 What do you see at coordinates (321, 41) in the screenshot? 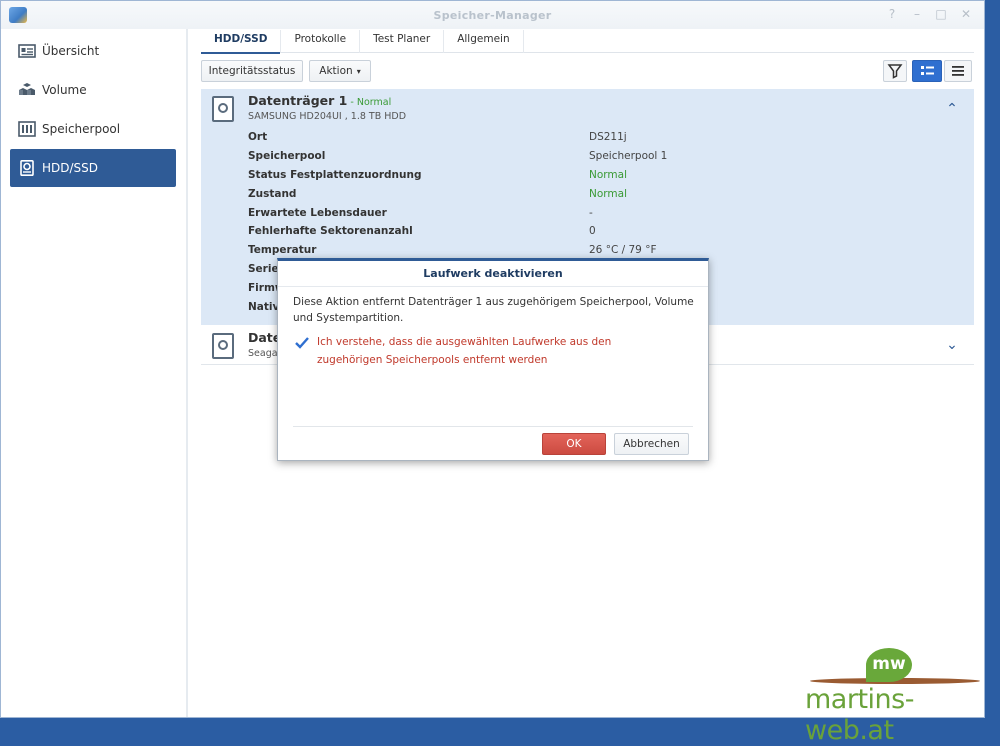
I see `tab-logs: Protokolle` at bounding box center [321, 41].